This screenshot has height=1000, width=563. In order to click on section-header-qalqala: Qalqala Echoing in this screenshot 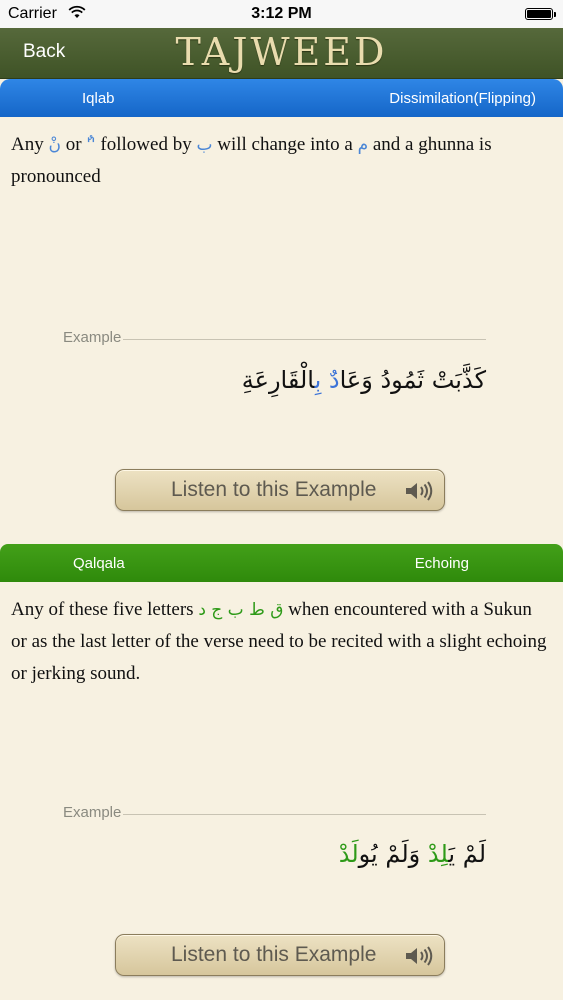, I will do `click(281, 563)`.